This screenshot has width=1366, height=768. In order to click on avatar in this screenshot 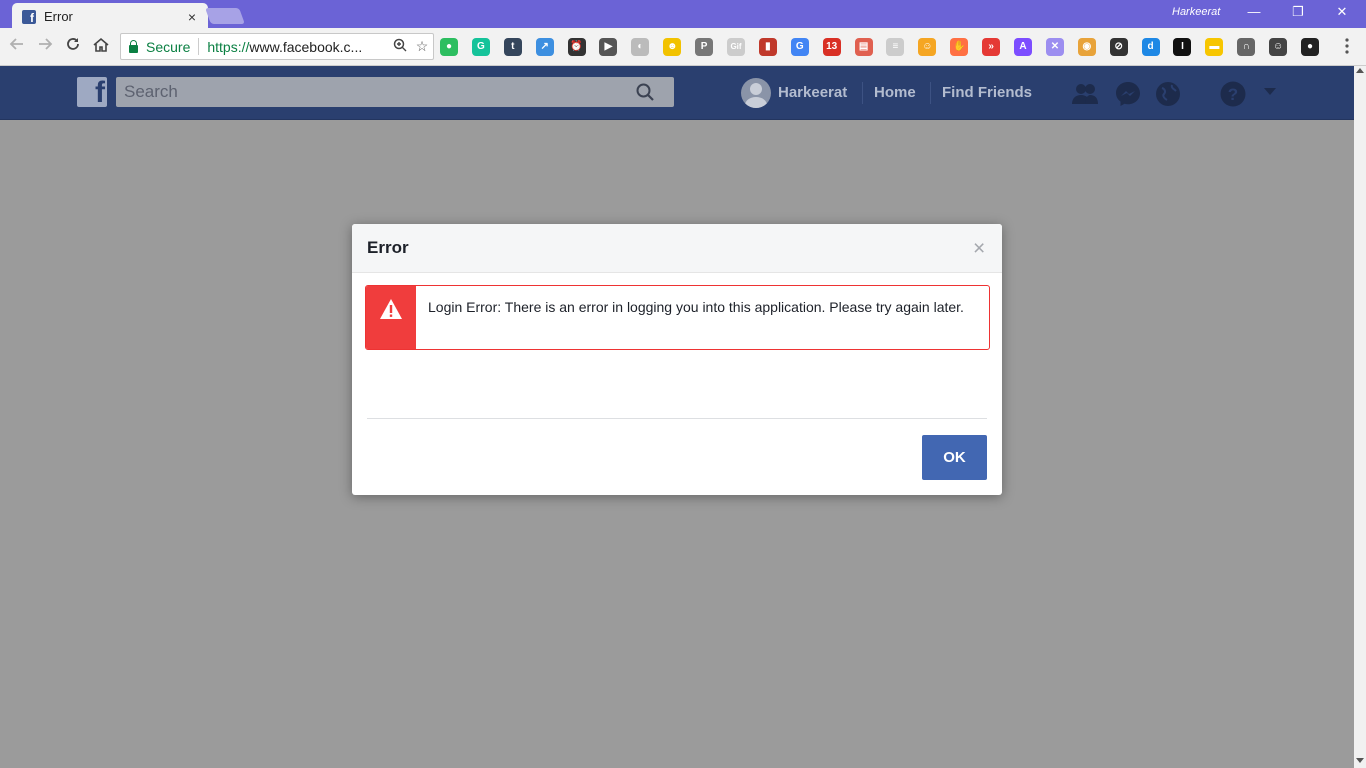, I will do `click(756, 93)`.